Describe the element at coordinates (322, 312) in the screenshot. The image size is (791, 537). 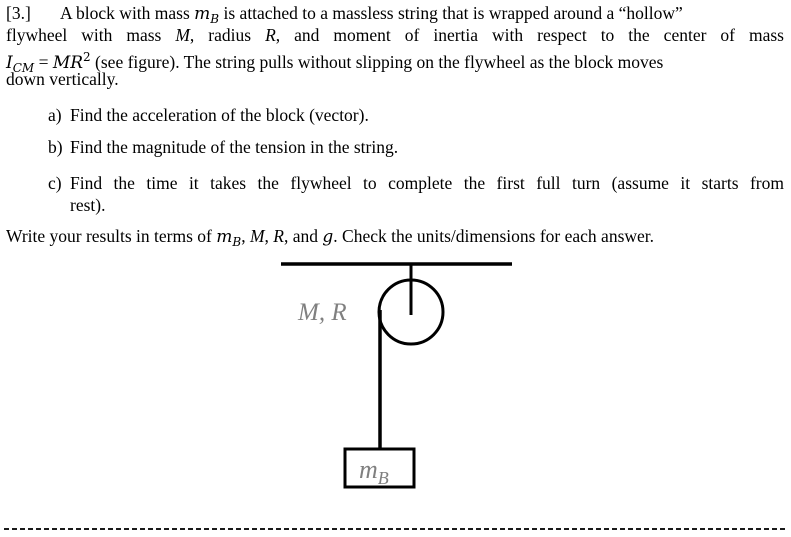
I see `flywheel-label: M, R` at that location.